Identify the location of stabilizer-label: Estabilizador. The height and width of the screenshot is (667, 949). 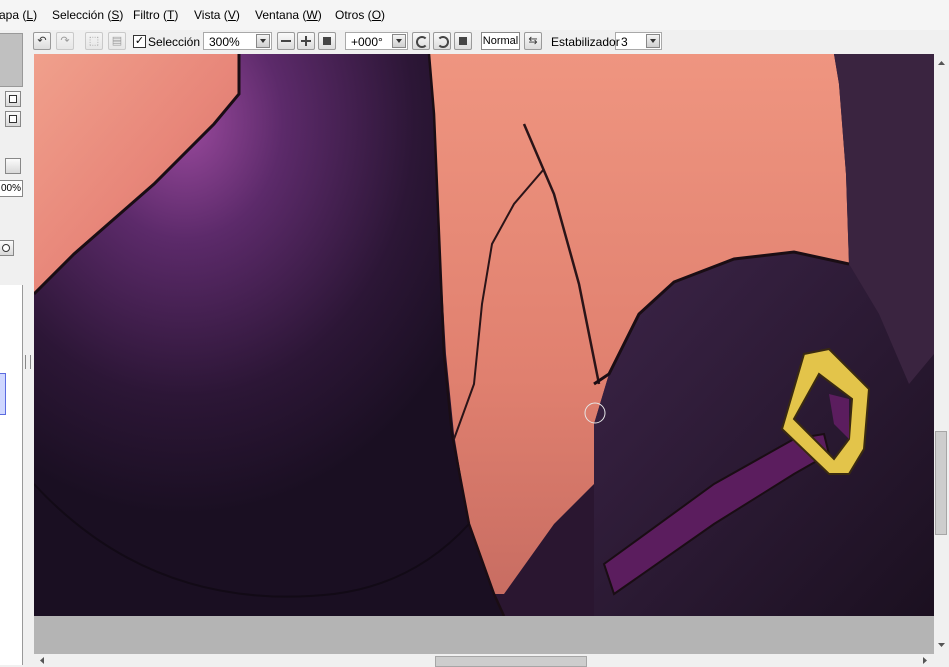
(585, 42).